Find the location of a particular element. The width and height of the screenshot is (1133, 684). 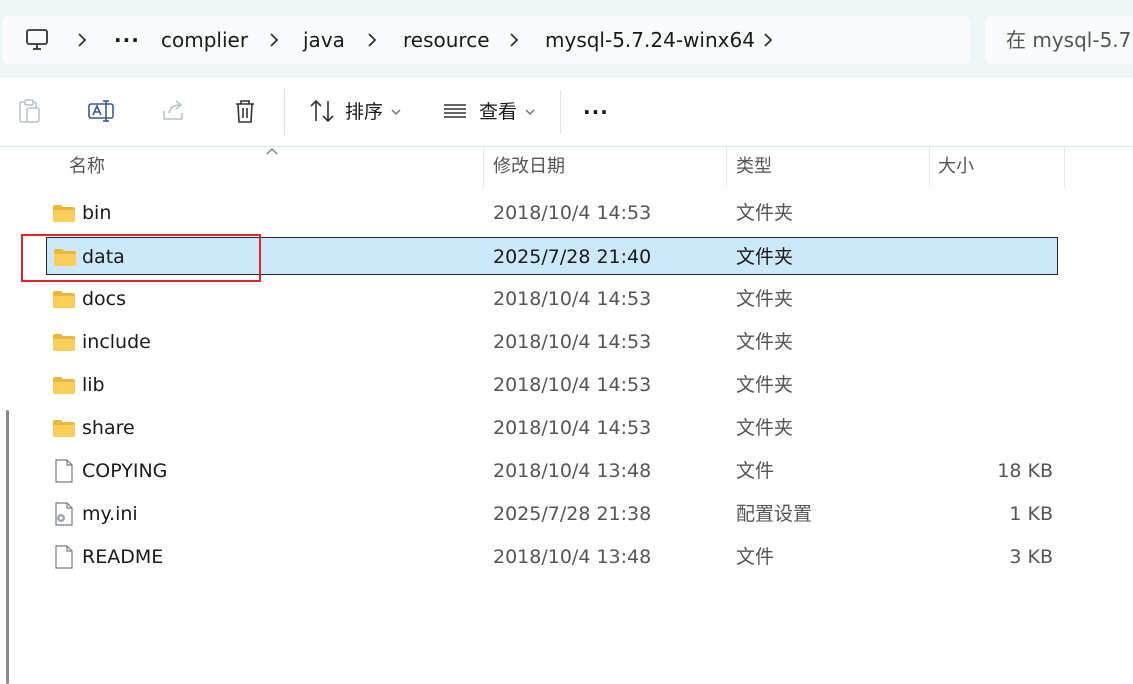

search-input: 在 mysql-5.7.24-winx64 中搜索 is located at coordinates (1059, 40).